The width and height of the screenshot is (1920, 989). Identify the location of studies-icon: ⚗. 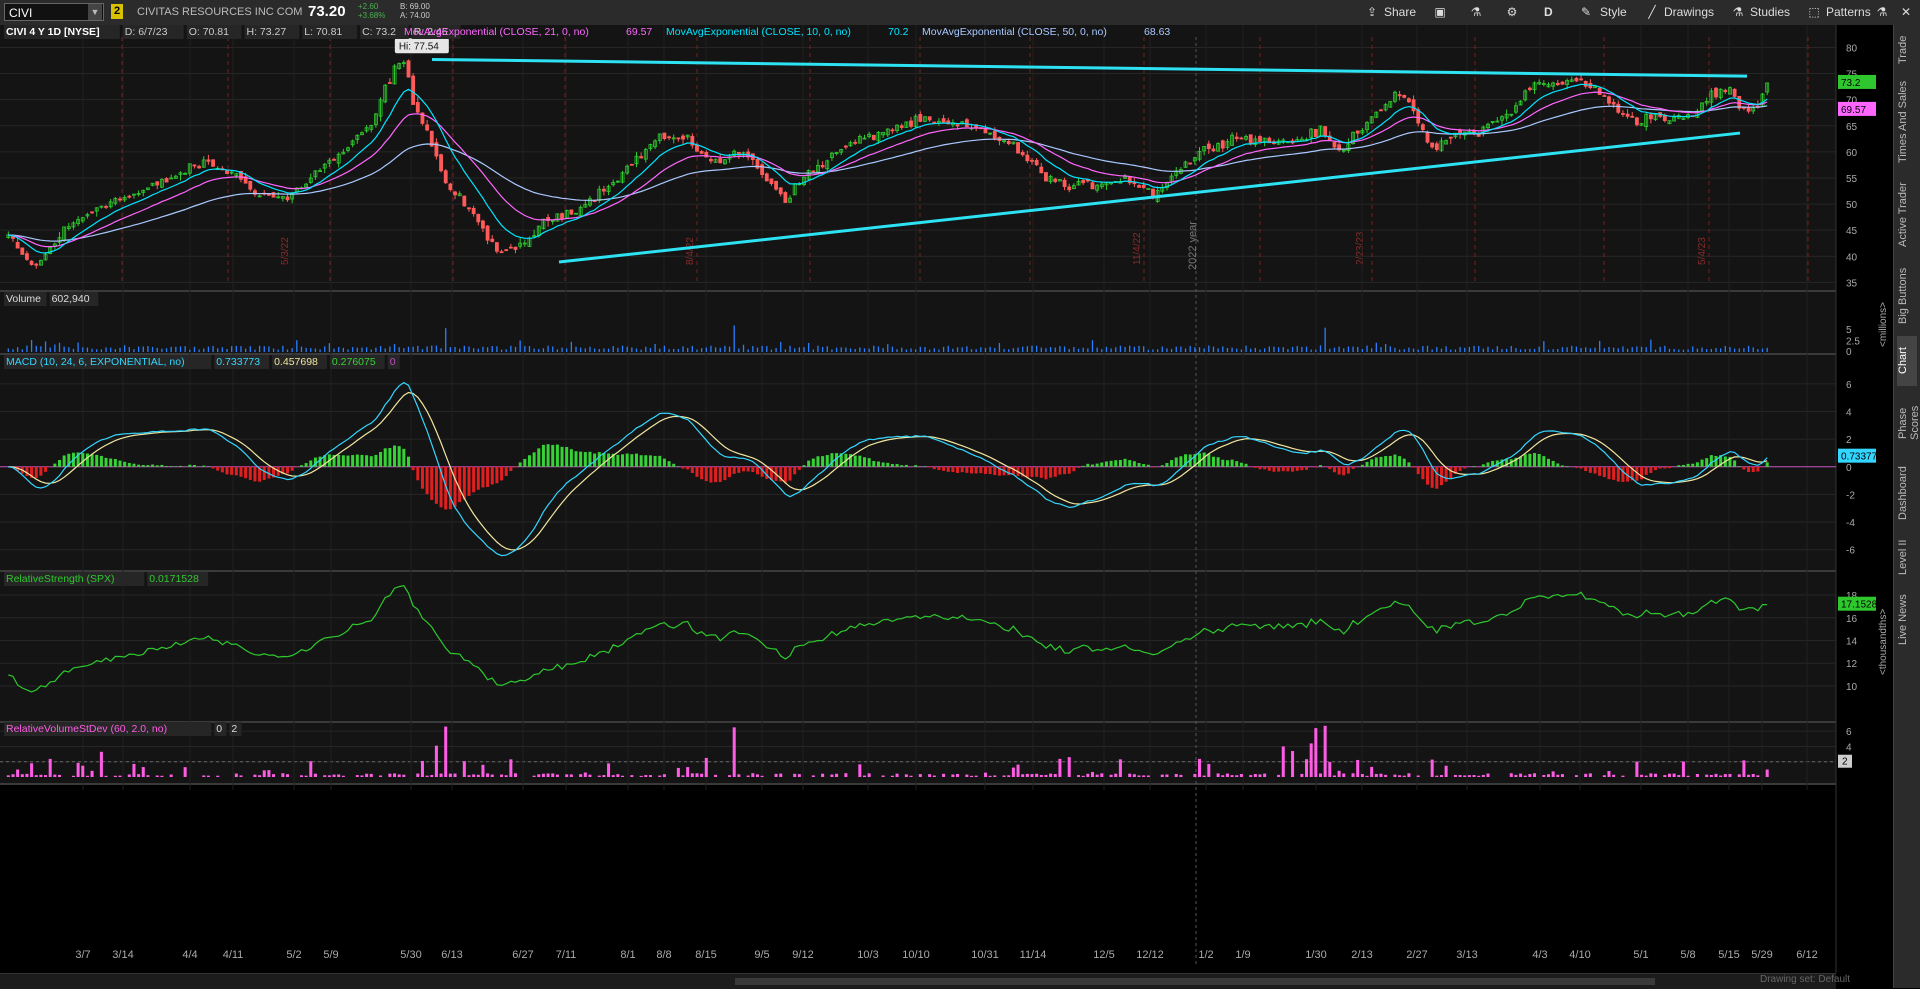
(1738, 12).